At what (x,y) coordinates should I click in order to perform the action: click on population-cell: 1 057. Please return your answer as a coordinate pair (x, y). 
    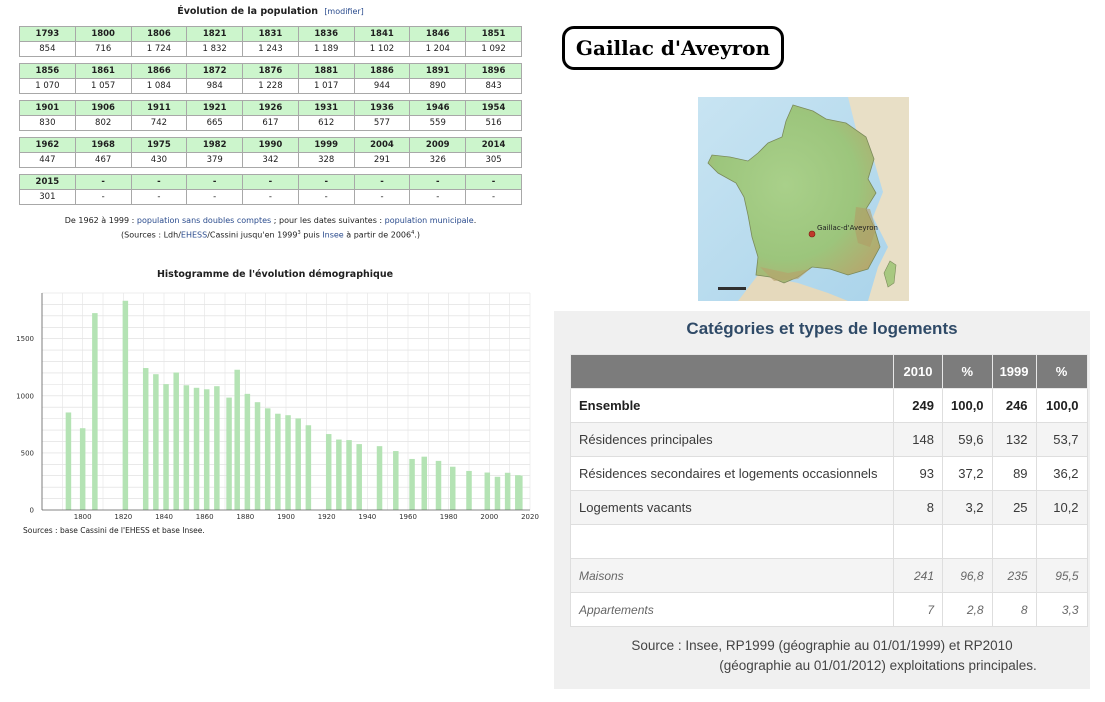
    Looking at the image, I should click on (103, 86).